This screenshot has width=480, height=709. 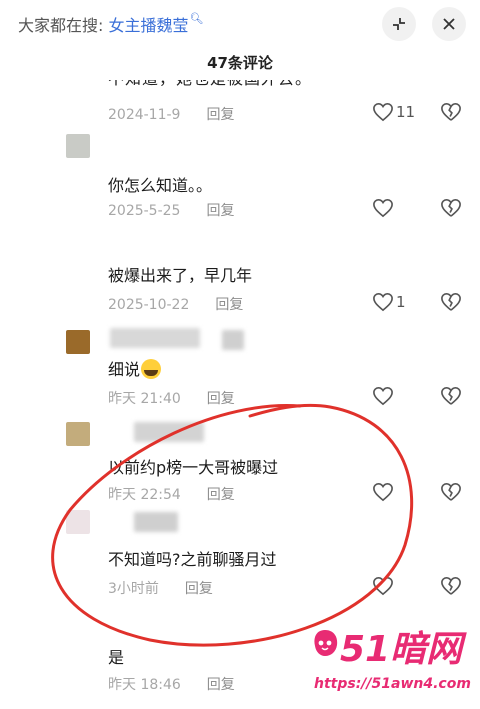 What do you see at coordinates (144, 495) in the screenshot?
I see `comment-date: 昨天 22:54` at bounding box center [144, 495].